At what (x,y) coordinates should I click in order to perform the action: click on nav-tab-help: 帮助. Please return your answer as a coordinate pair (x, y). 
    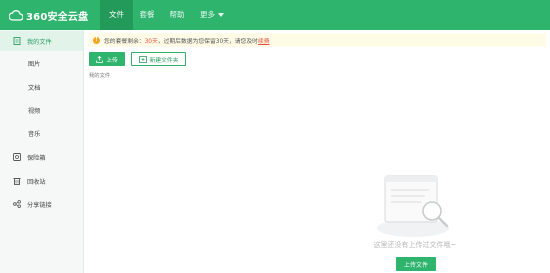
    Looking at the image, I should click on (177, 15).